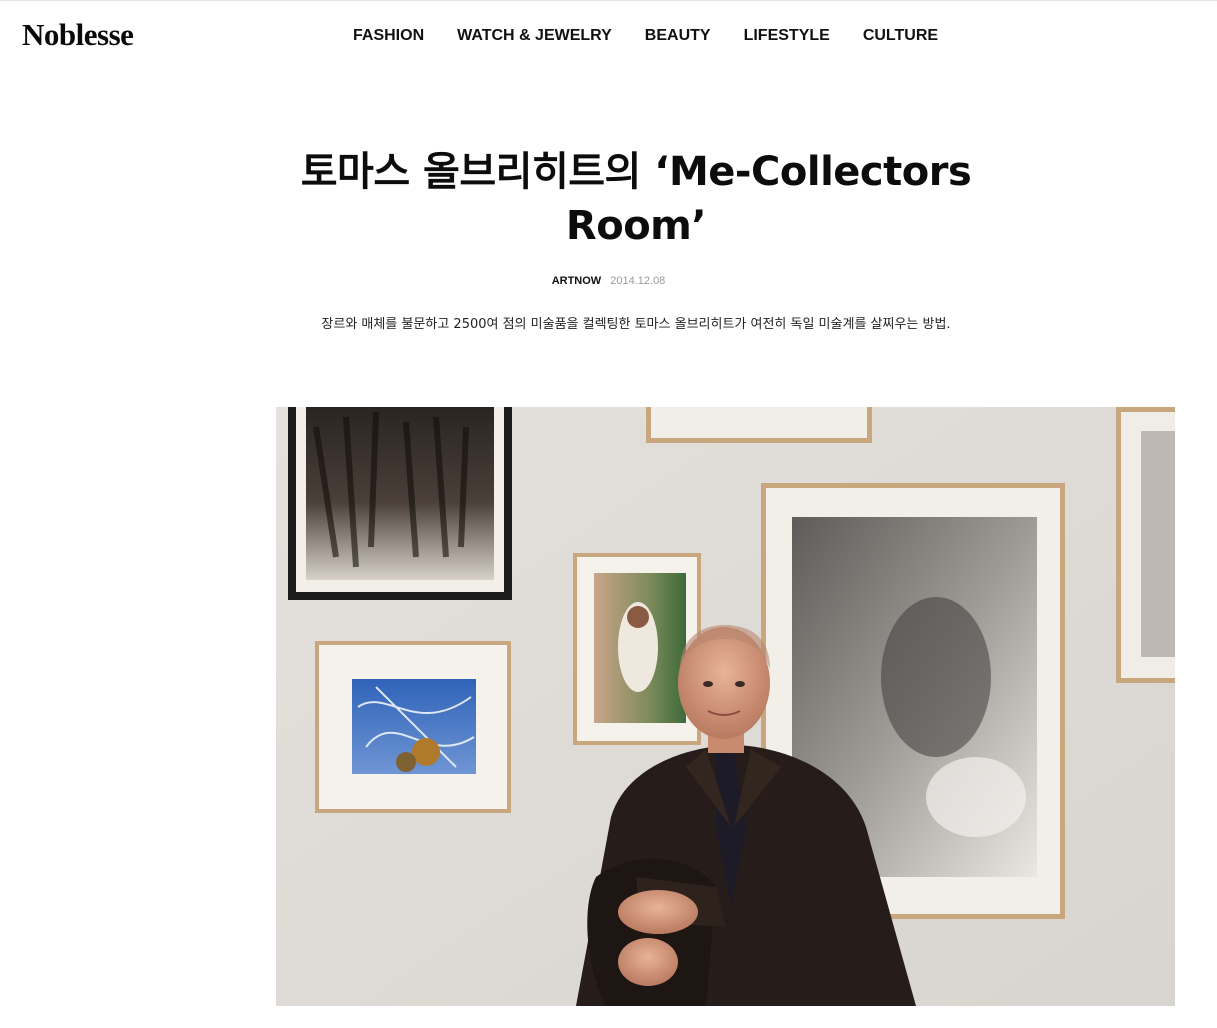 The height and width of the screenshot is (1028, 1217). I want to click on nav-watch-jewelry: WATCH & JEWELRY, so click(534, 36).